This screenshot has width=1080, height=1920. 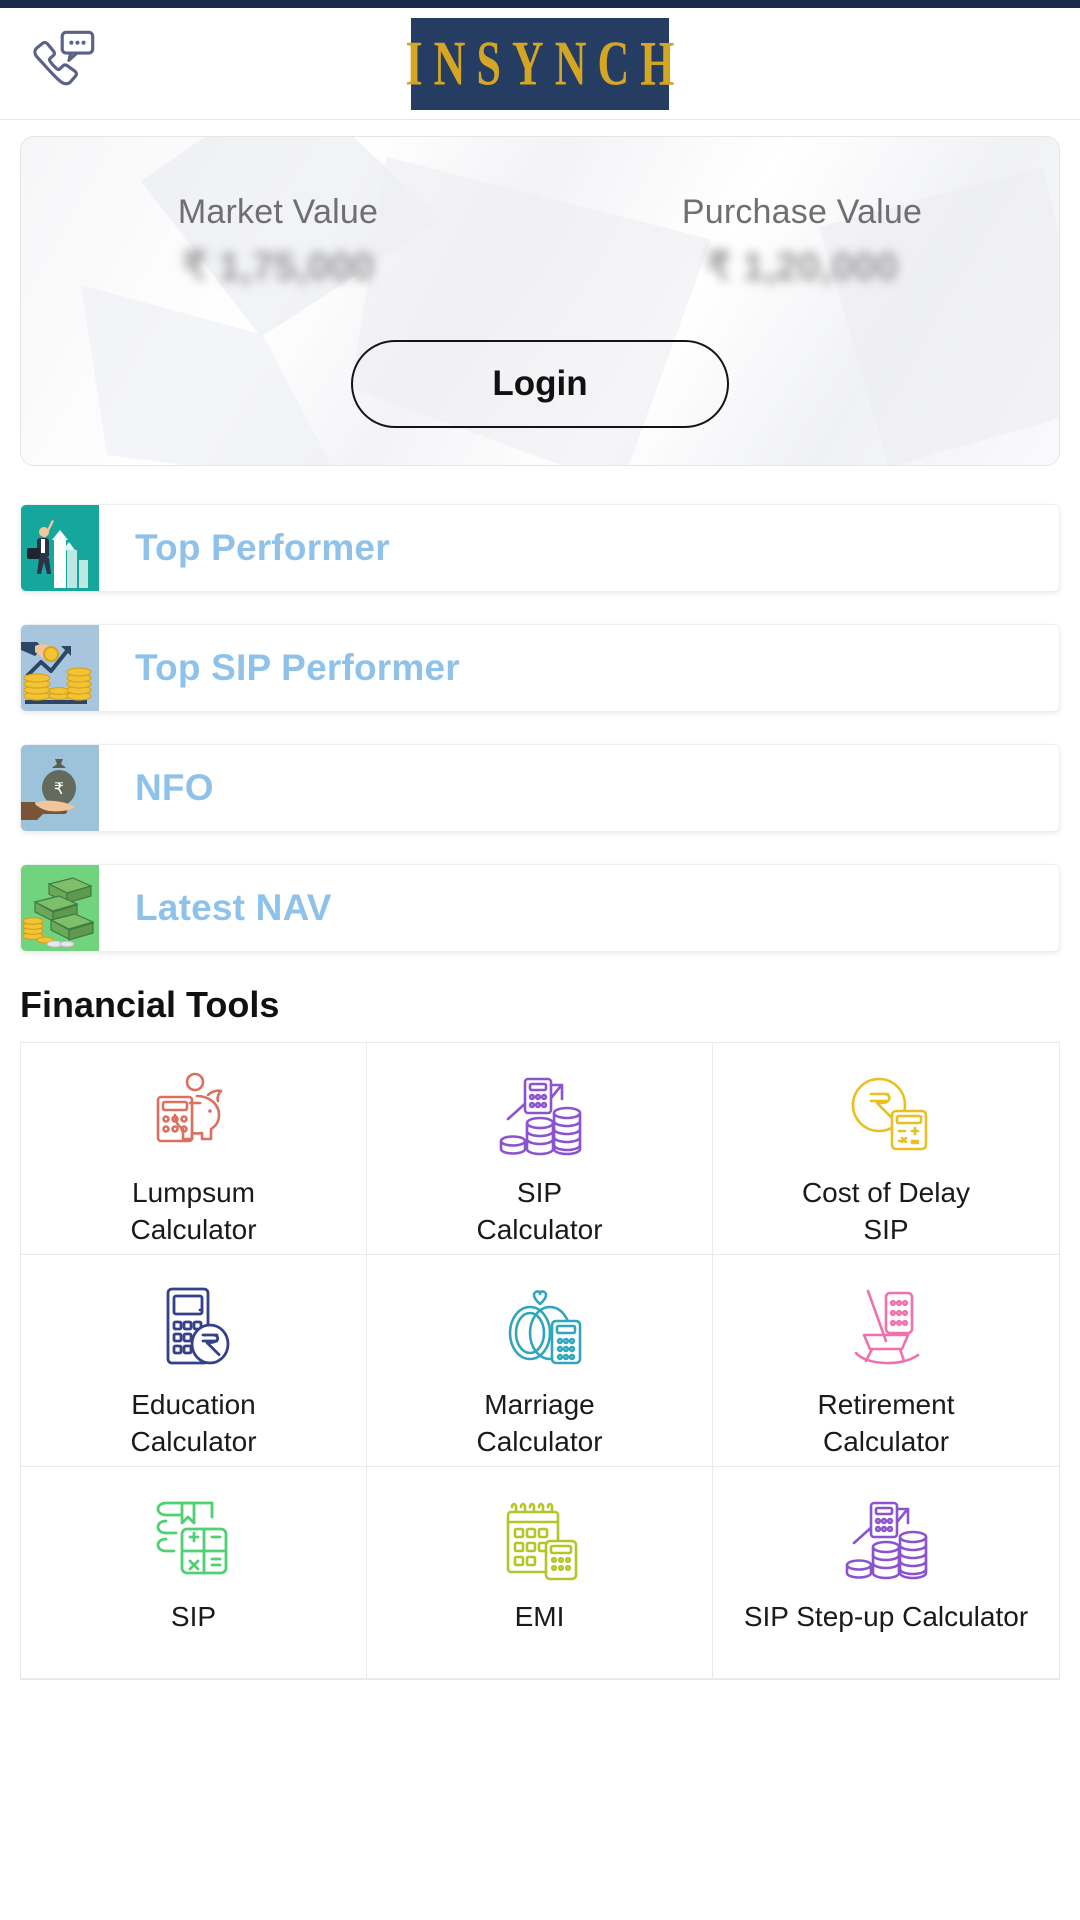 I want to click on tool-sip: SIP, so click(x=194, y=1573).